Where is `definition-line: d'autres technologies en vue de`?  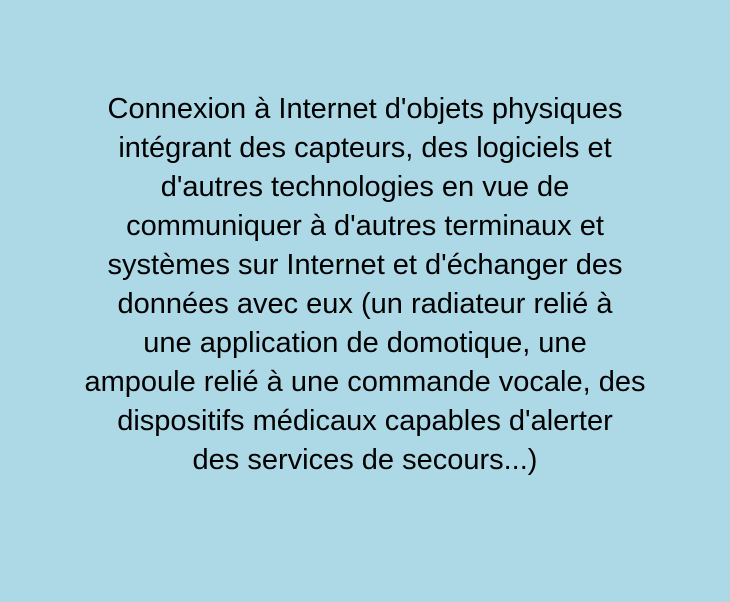
definition-line: d'autres technologies en vue de is located at coordinates (365, 187).